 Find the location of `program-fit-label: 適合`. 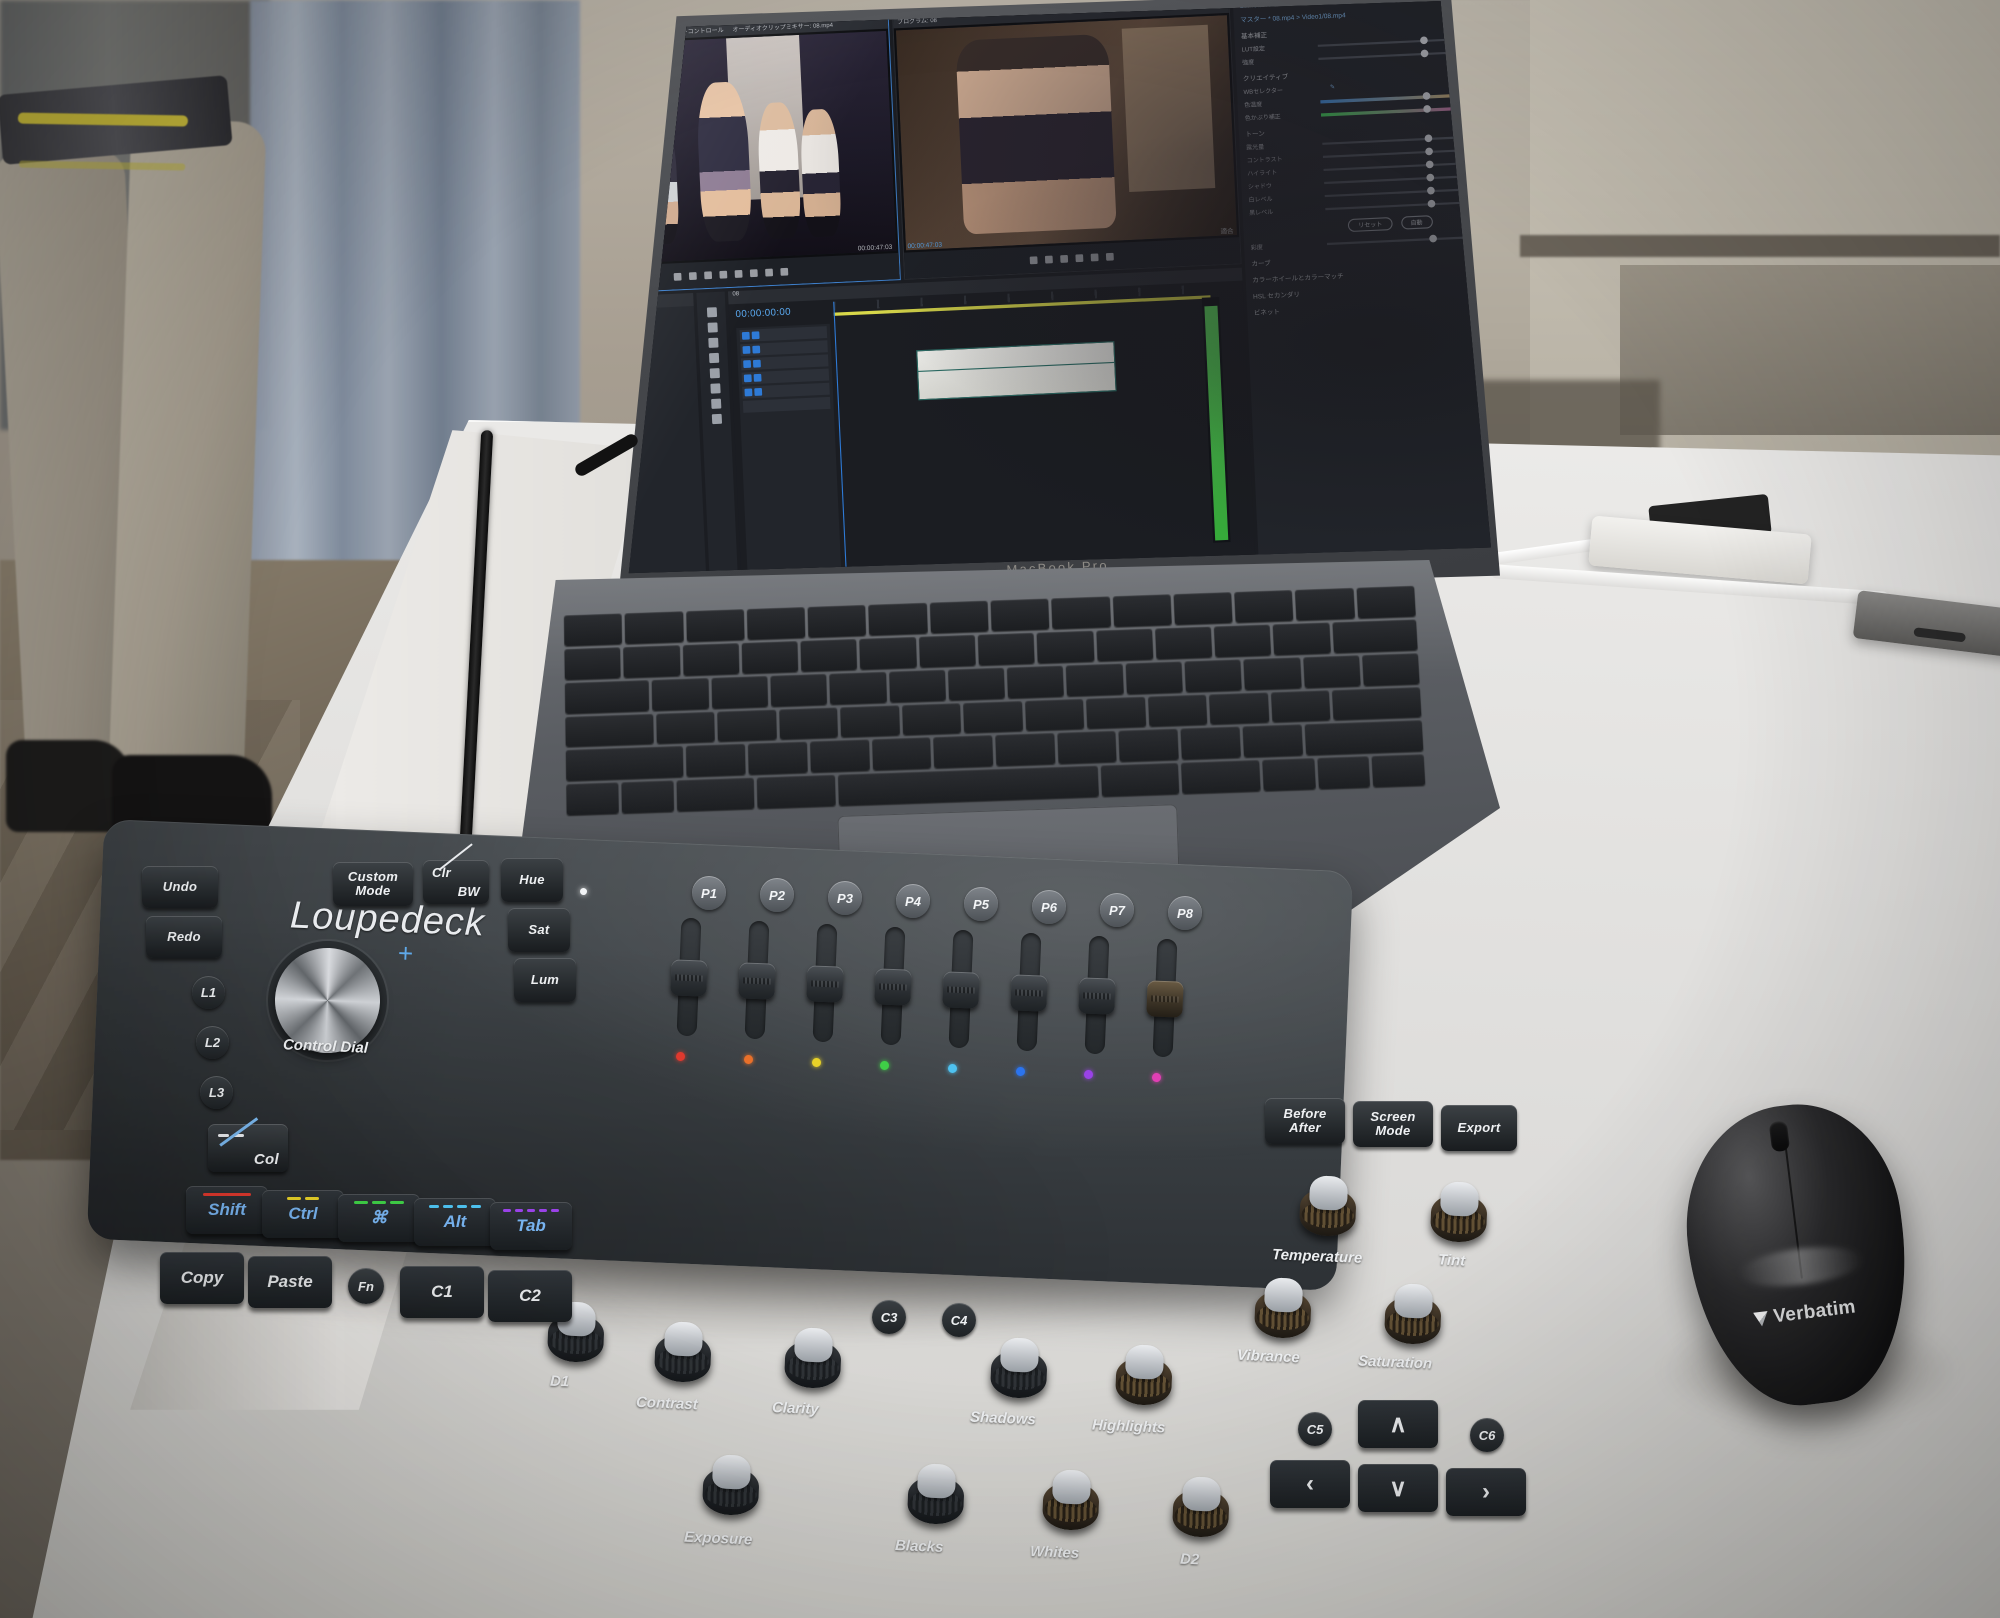

program-fit-label: 適合 is located at coordinates (1226, 230).